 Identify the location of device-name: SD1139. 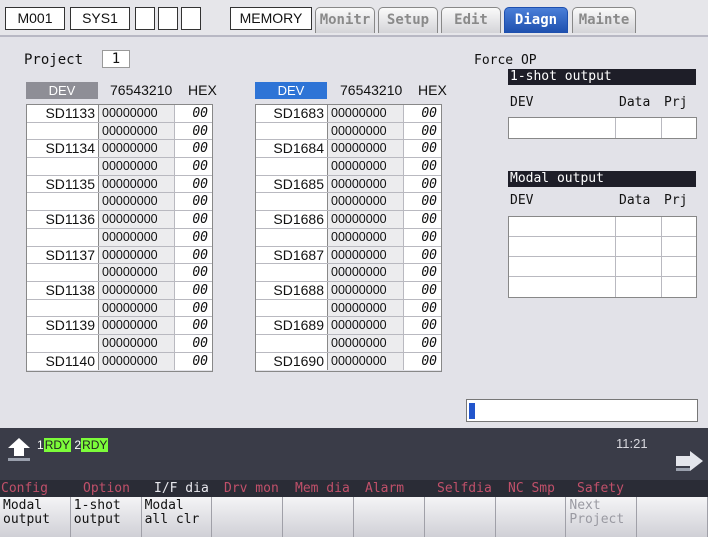
(63, 325).